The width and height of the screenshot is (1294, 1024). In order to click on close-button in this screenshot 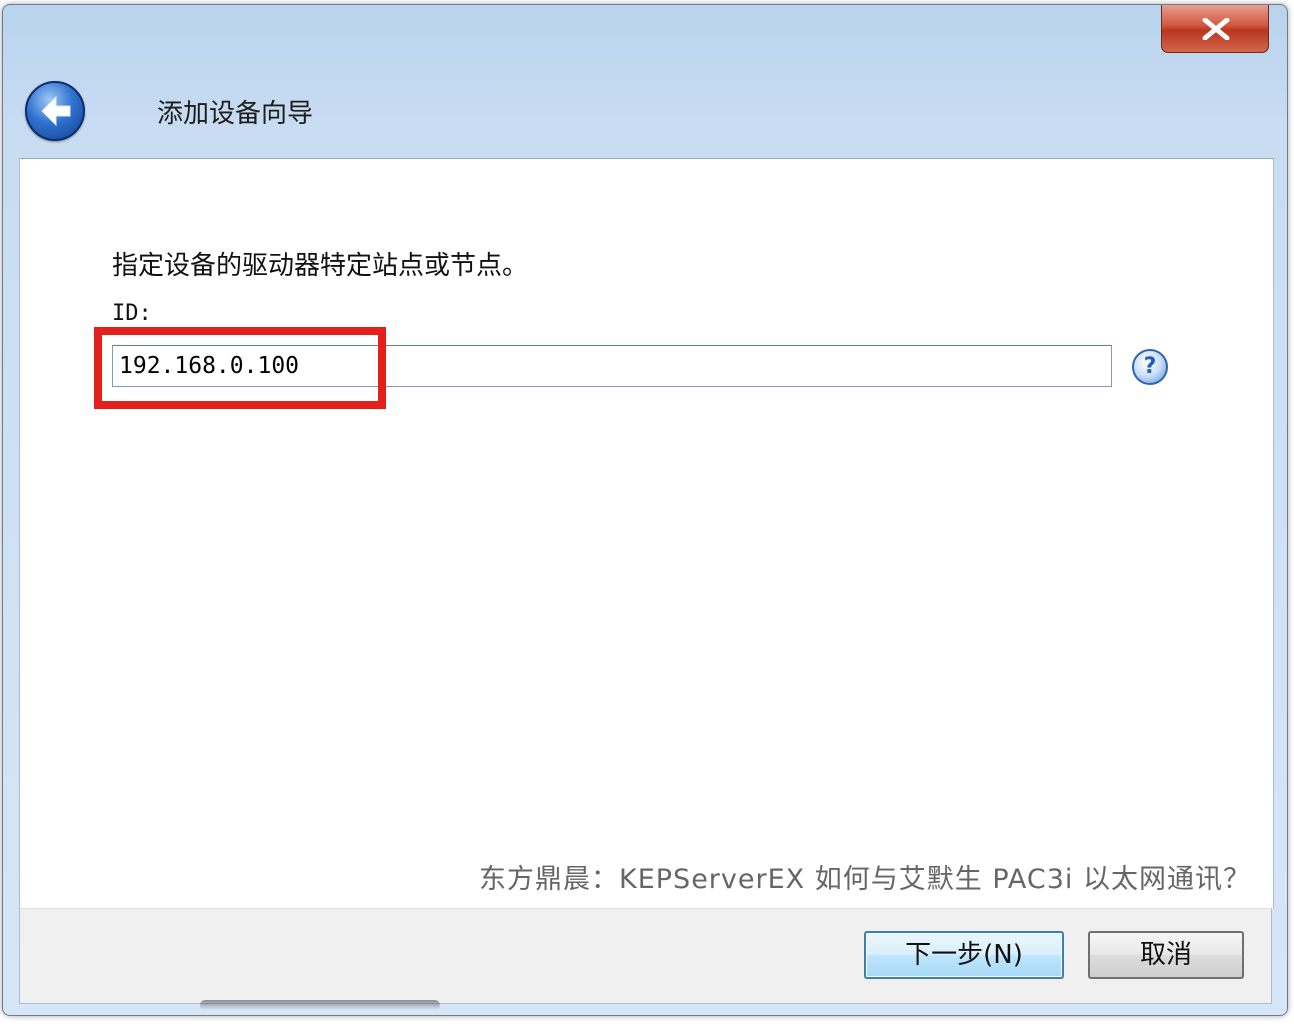, I will do `click(1215, 29)`.